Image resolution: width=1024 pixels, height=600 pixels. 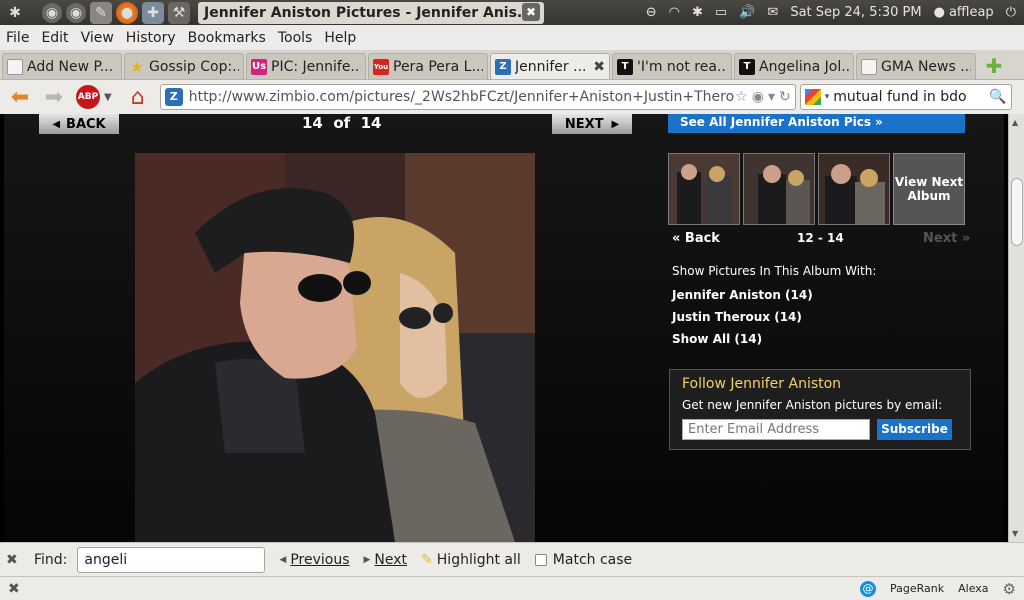 What do you see at coordinates (1016, 328) in the screenshot?
I see `vertical-scrollbar: ▲ ▼` at bounding box center [1016, 328].